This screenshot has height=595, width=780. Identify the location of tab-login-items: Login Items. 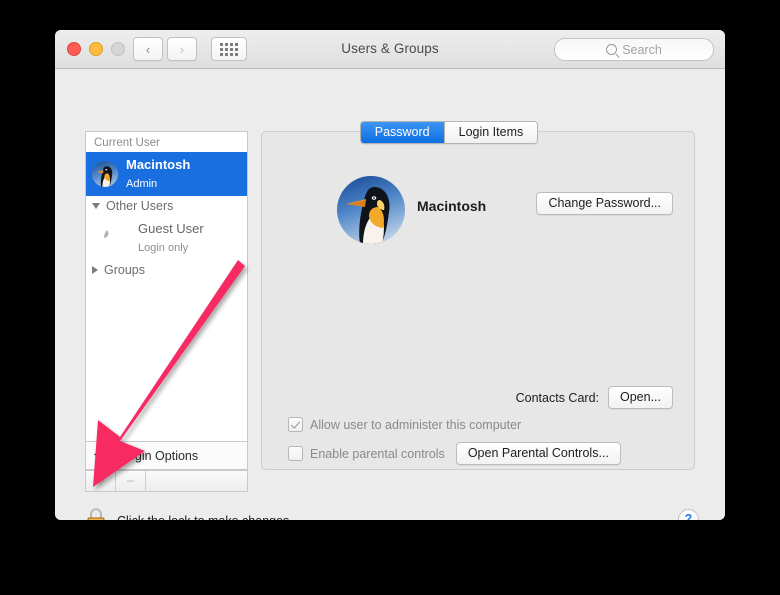
(490, 132).